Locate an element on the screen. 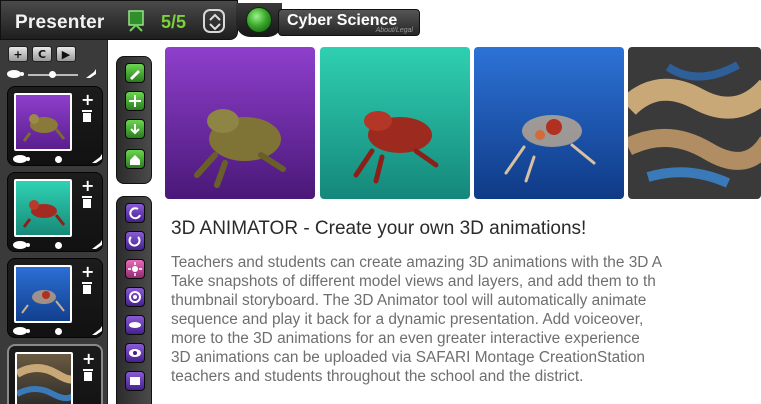  image-frog-internal is located at coordinates (694, 123).